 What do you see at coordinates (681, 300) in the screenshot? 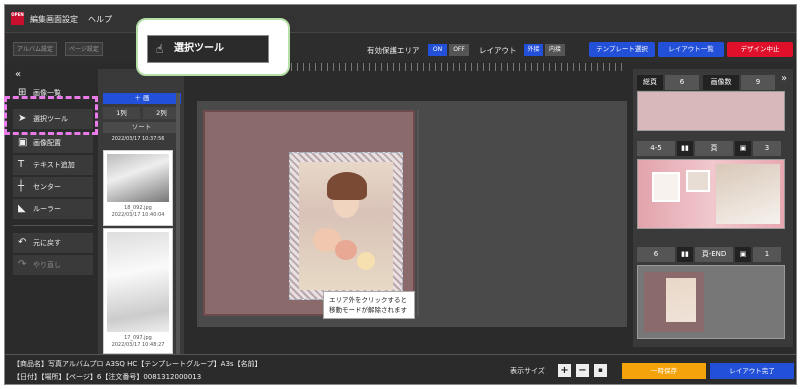
I see `end-page-photo` at bounding box center [681, 300].